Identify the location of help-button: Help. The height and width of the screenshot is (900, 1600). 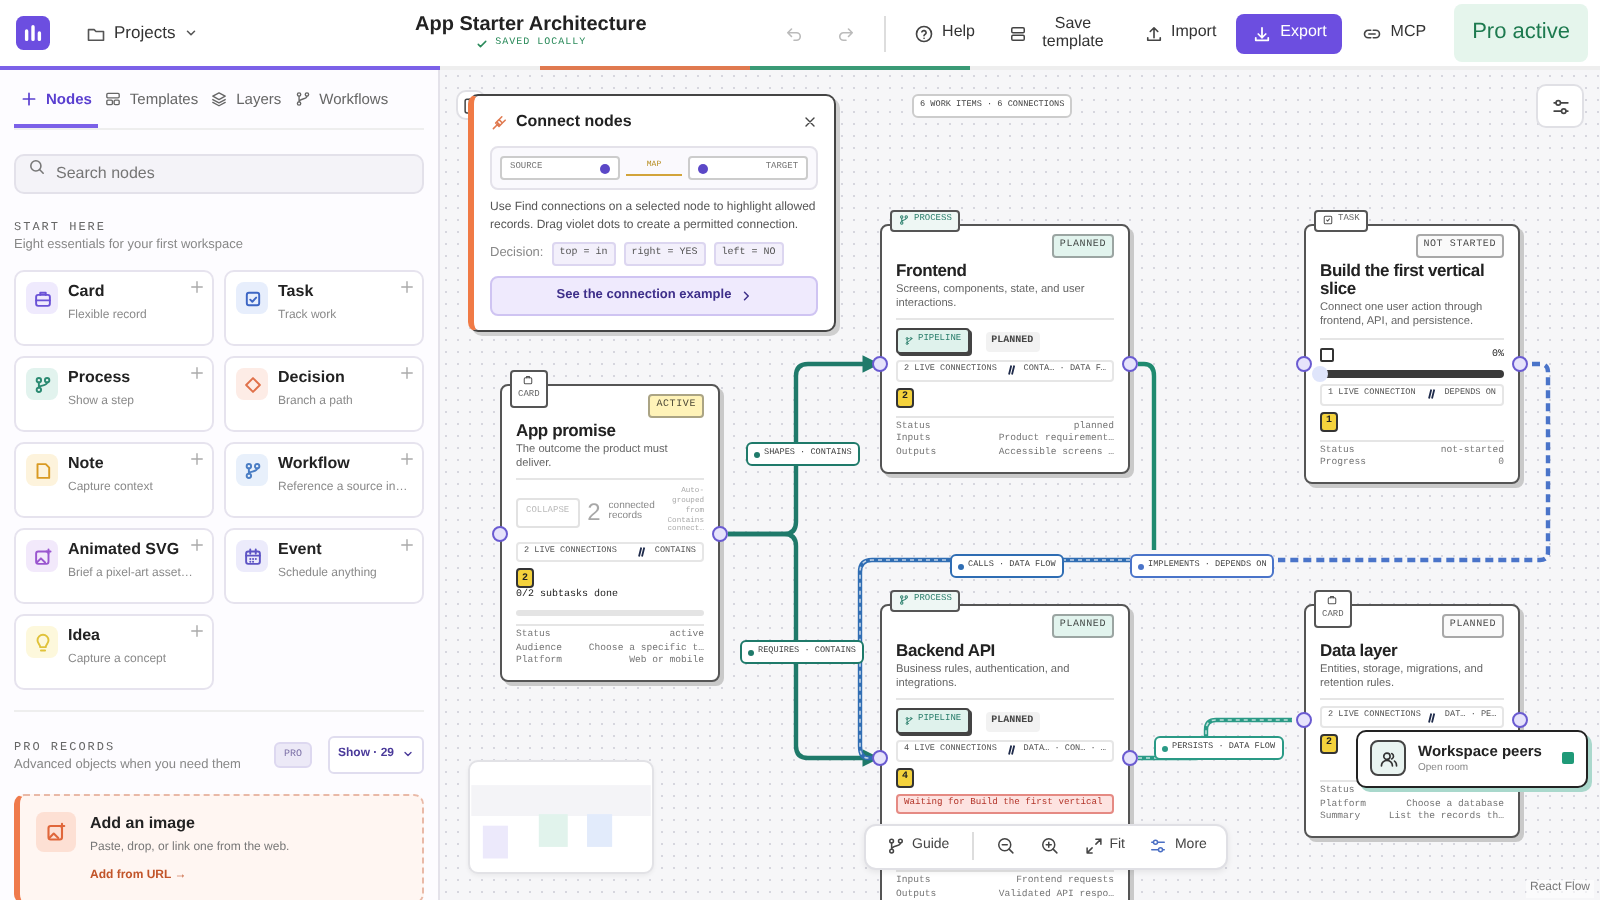
(944, 33).